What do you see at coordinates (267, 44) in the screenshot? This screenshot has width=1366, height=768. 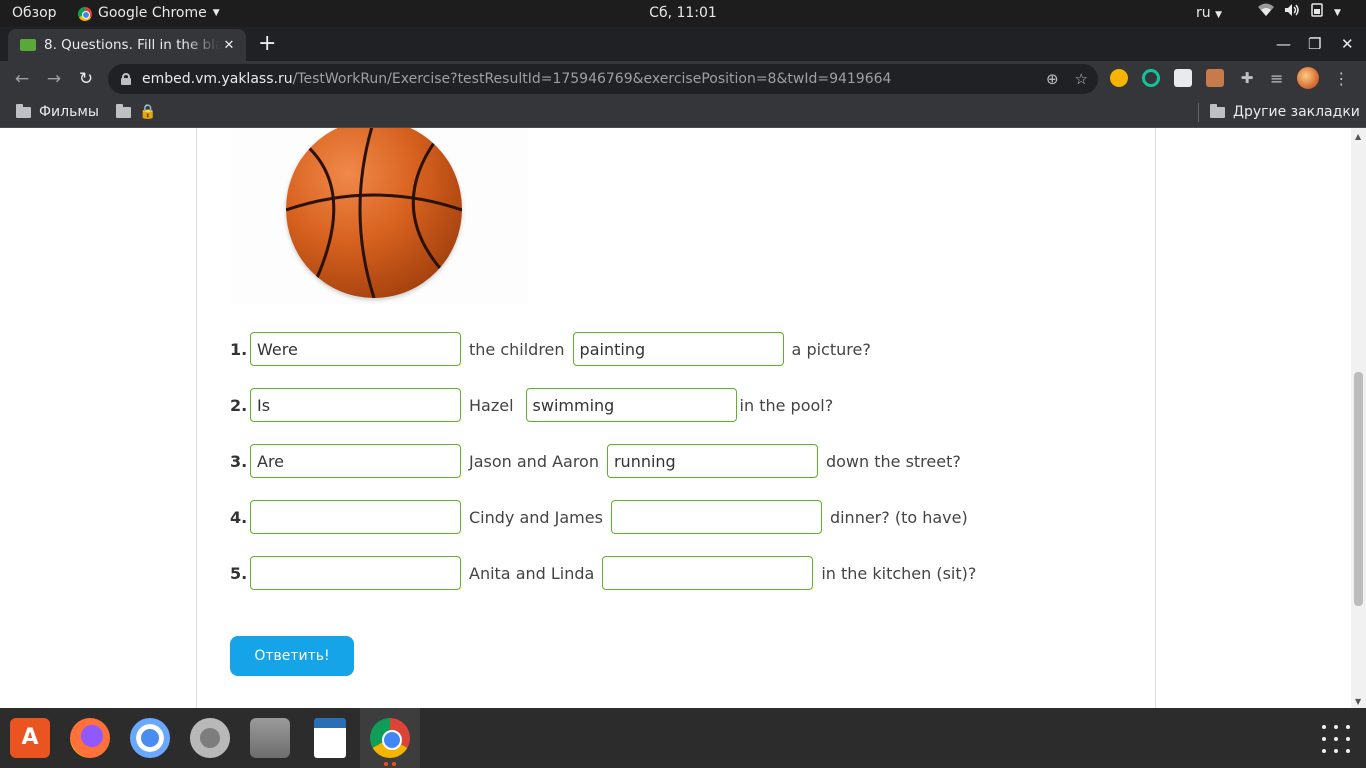 I see `new-tab-button: +` at bounding box center [267, 44].